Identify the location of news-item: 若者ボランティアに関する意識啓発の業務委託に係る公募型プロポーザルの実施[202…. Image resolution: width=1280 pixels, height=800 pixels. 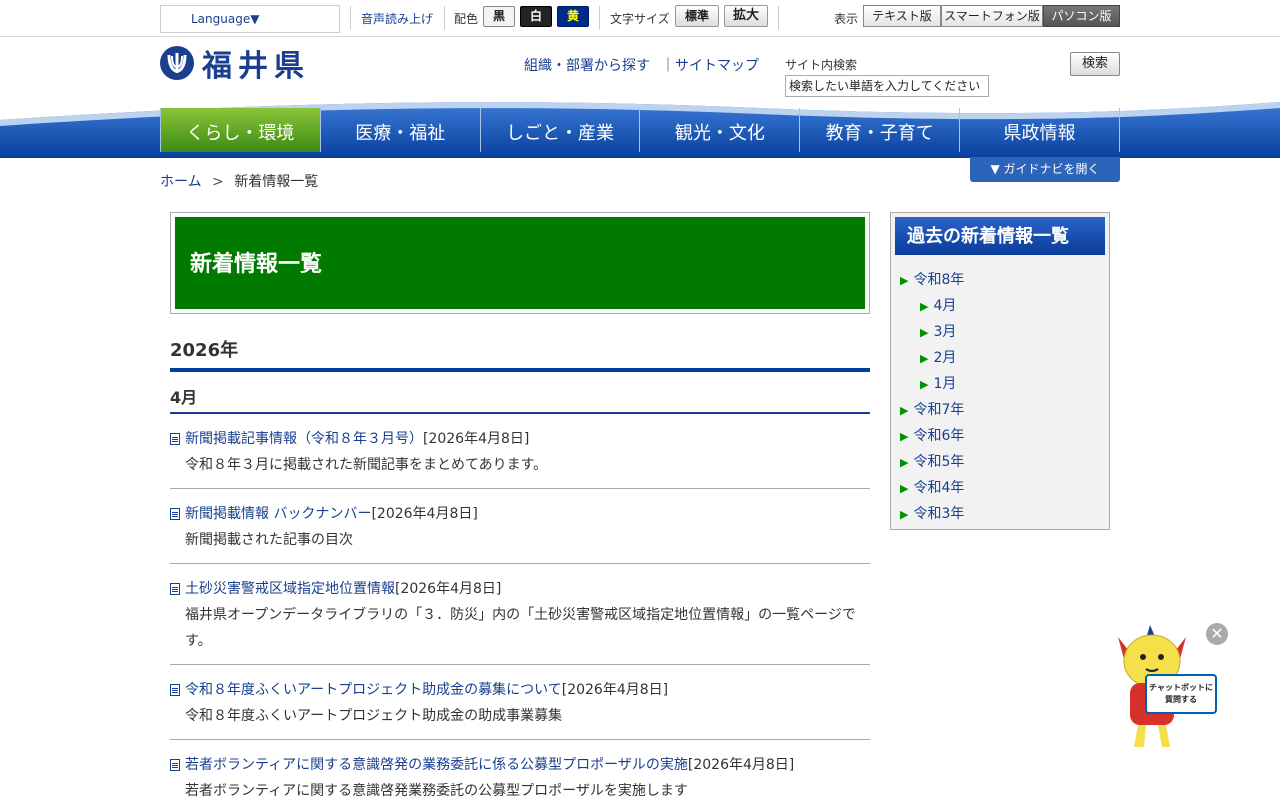
(520, 770).